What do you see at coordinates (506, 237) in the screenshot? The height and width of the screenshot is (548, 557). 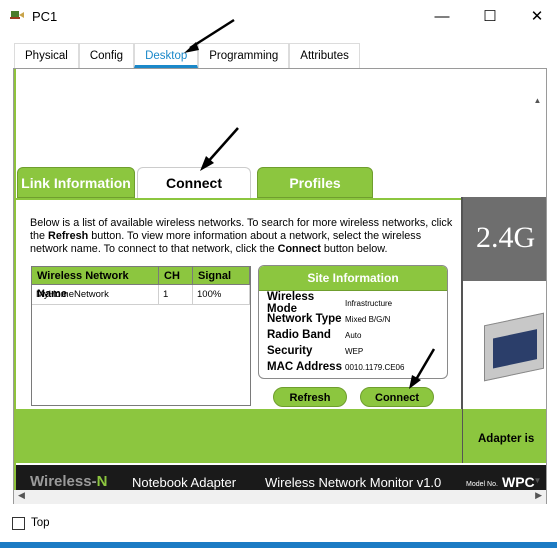 I see `band-label: 2.4G` at bounding box center [506, 237].